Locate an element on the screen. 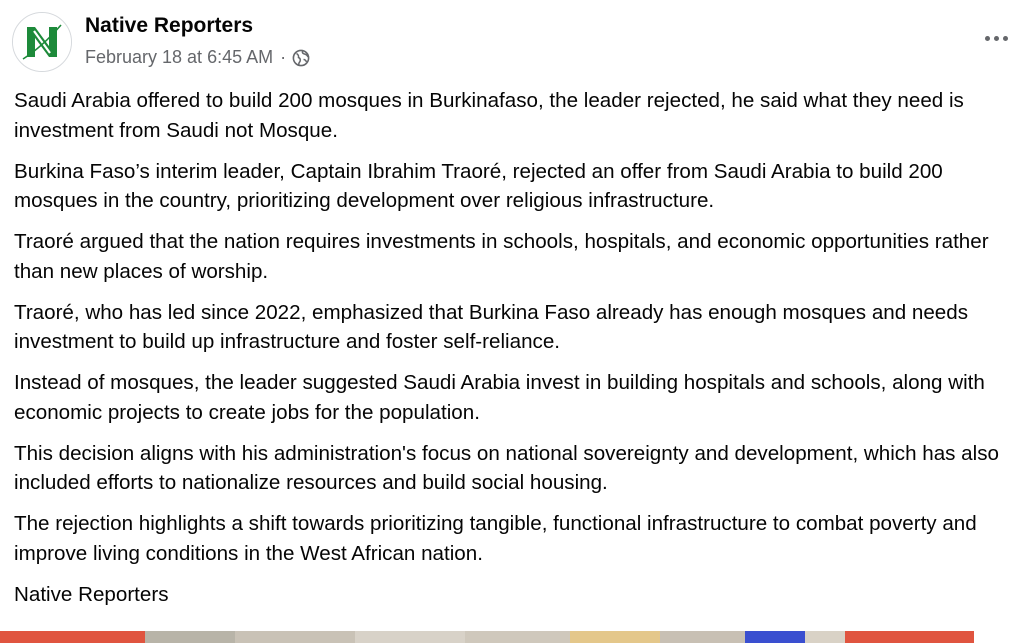 The width and height of the screenshot is (1024, 643). post-image-preview is located at coordinates (512, 637).